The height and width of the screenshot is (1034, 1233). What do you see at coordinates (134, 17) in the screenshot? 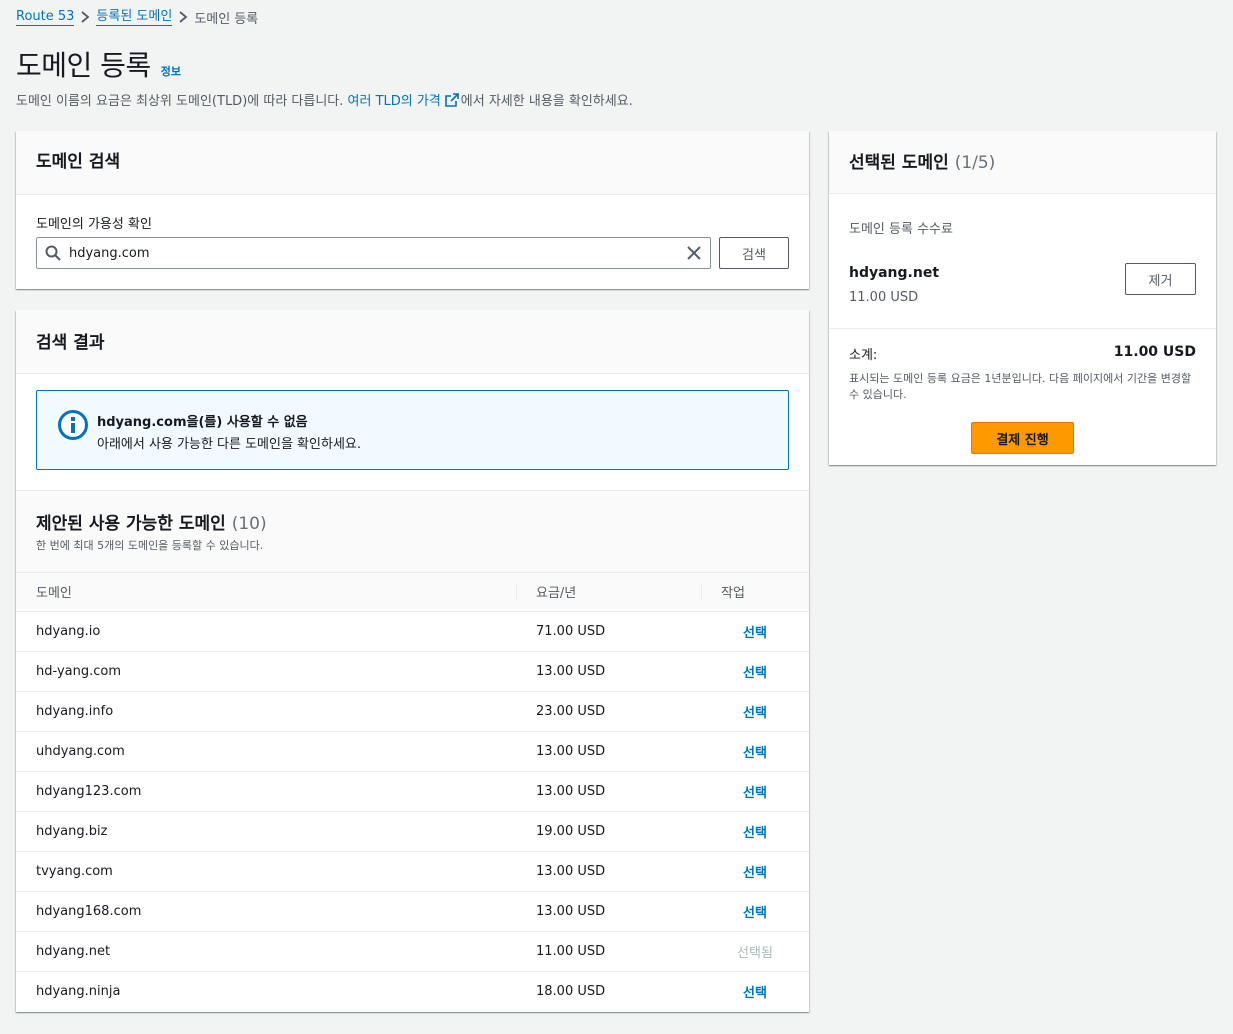
I see `breadcrumb-registered-domains-link: 등록된 도메인` at bounding box center [134, 17].